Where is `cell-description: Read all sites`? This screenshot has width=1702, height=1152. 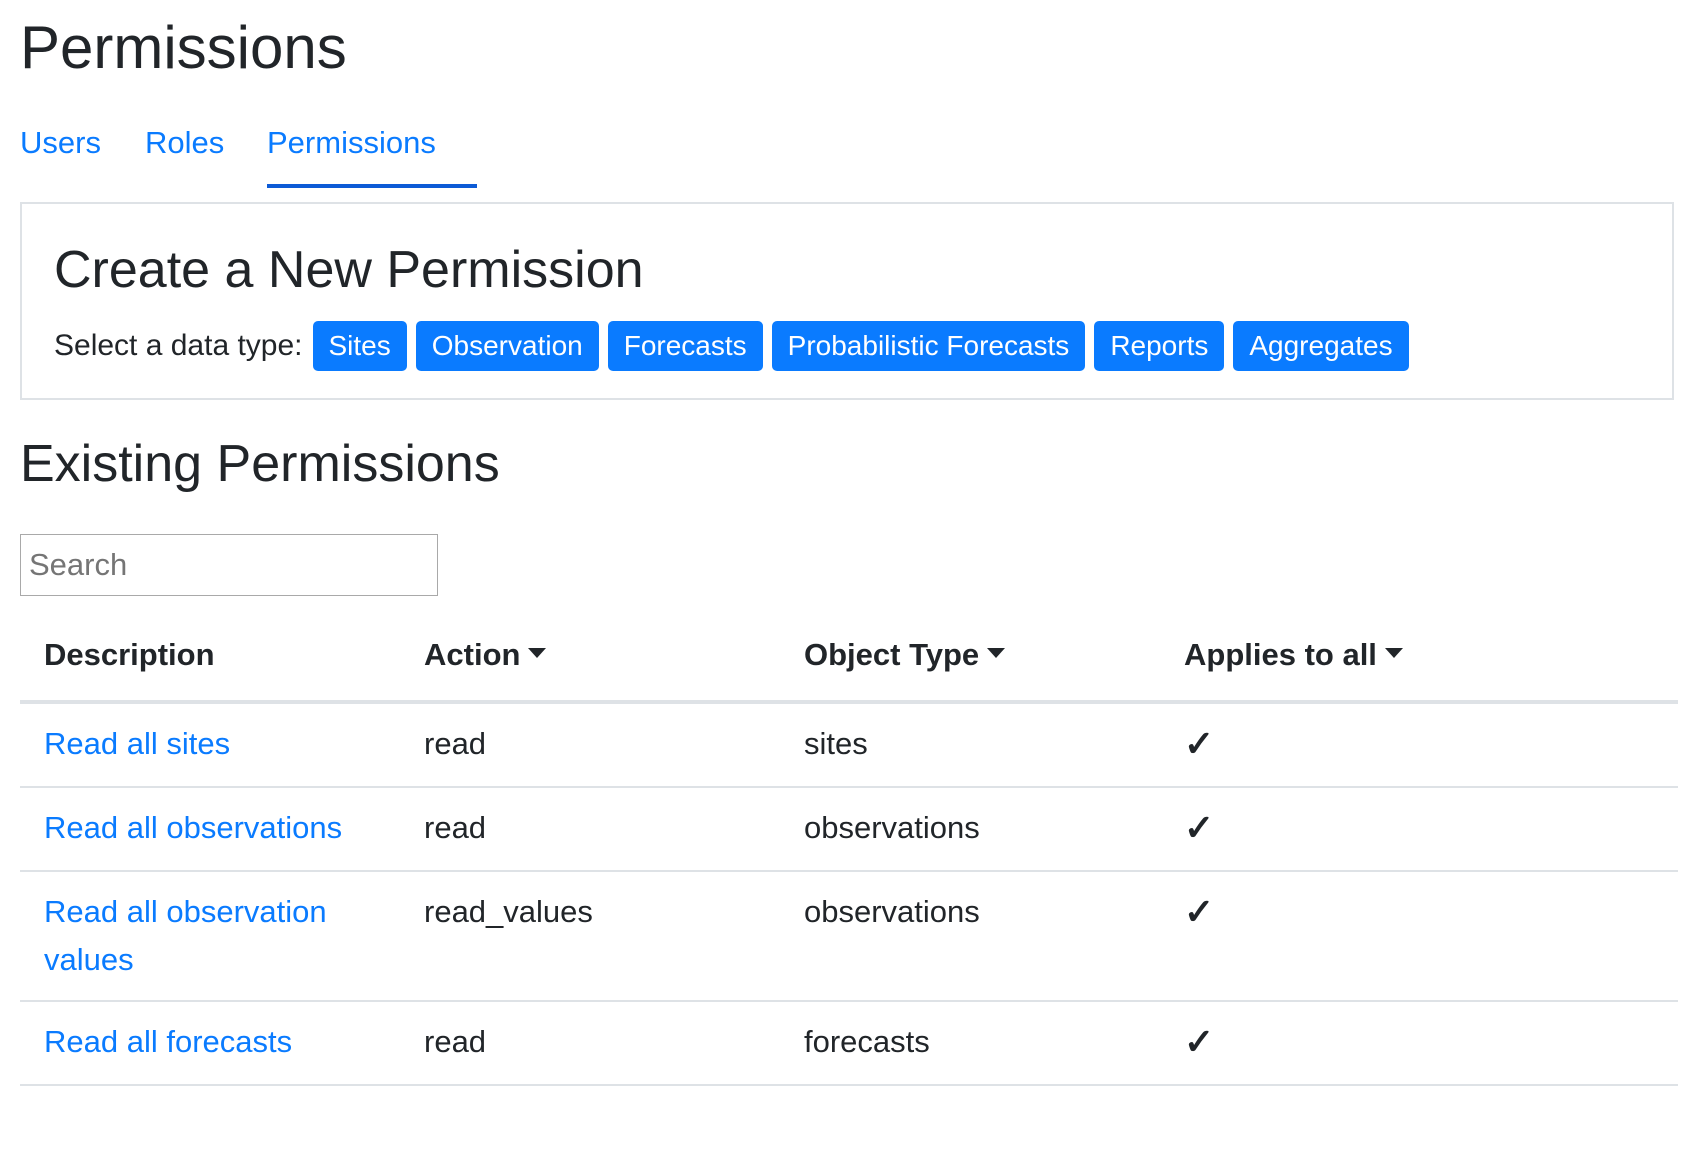
cell-description: Read all sites is located at coordinates (210, 745).